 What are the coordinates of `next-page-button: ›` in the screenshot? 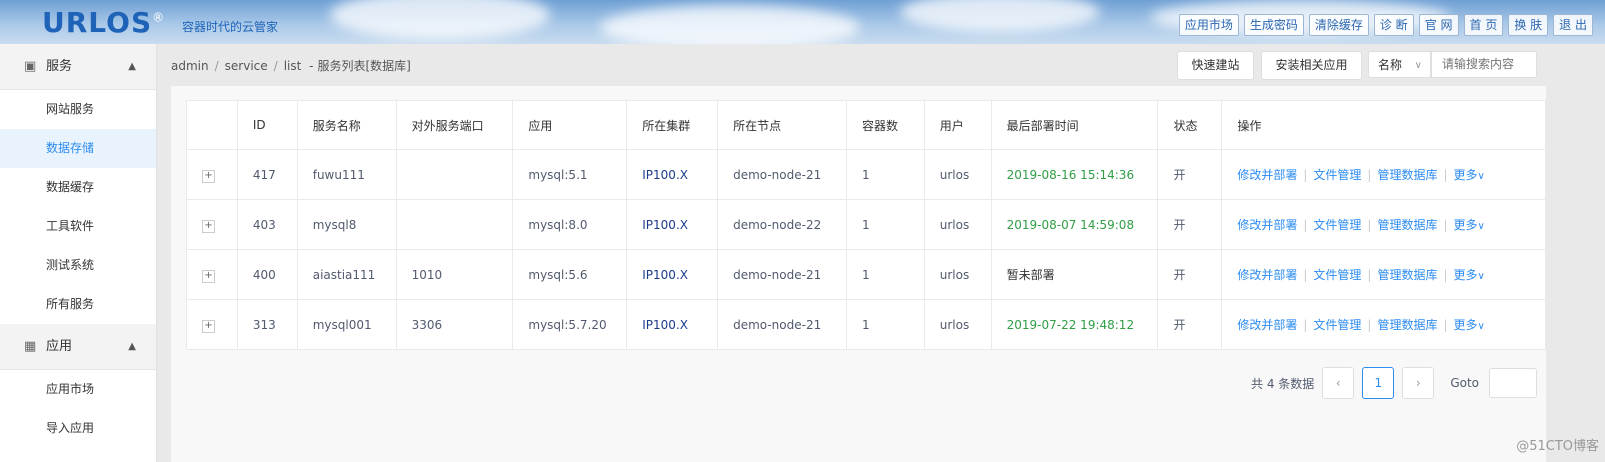 It's located at (1418, 383).